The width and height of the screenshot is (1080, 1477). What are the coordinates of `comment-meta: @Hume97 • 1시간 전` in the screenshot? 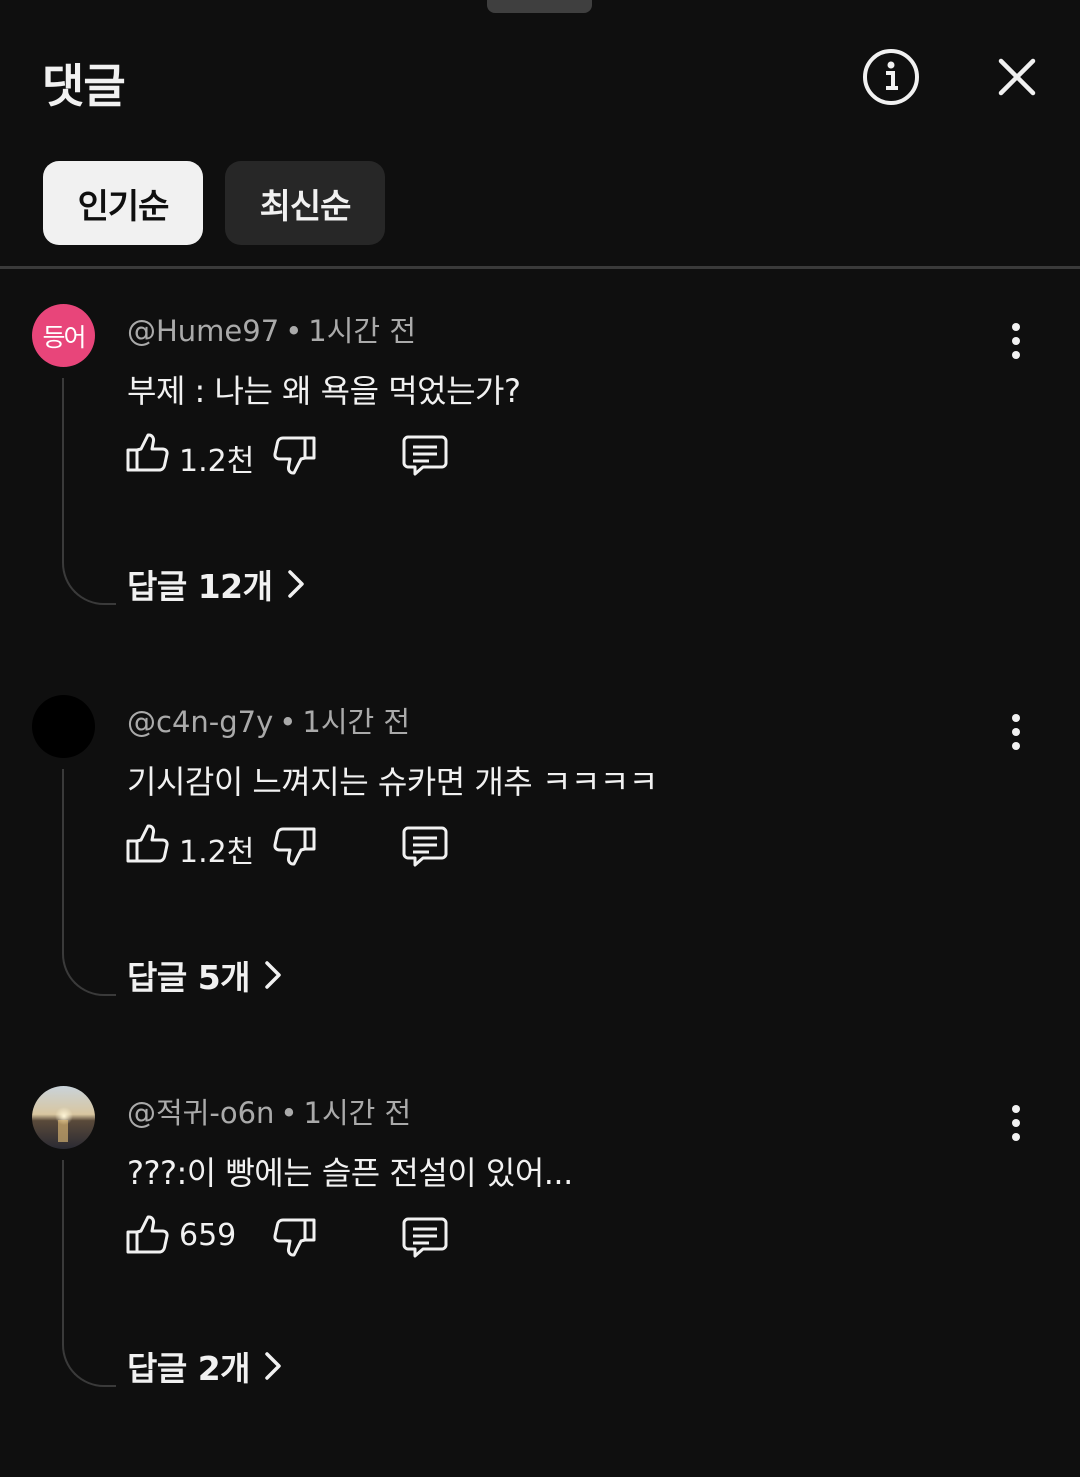 It's located at (272, 331).